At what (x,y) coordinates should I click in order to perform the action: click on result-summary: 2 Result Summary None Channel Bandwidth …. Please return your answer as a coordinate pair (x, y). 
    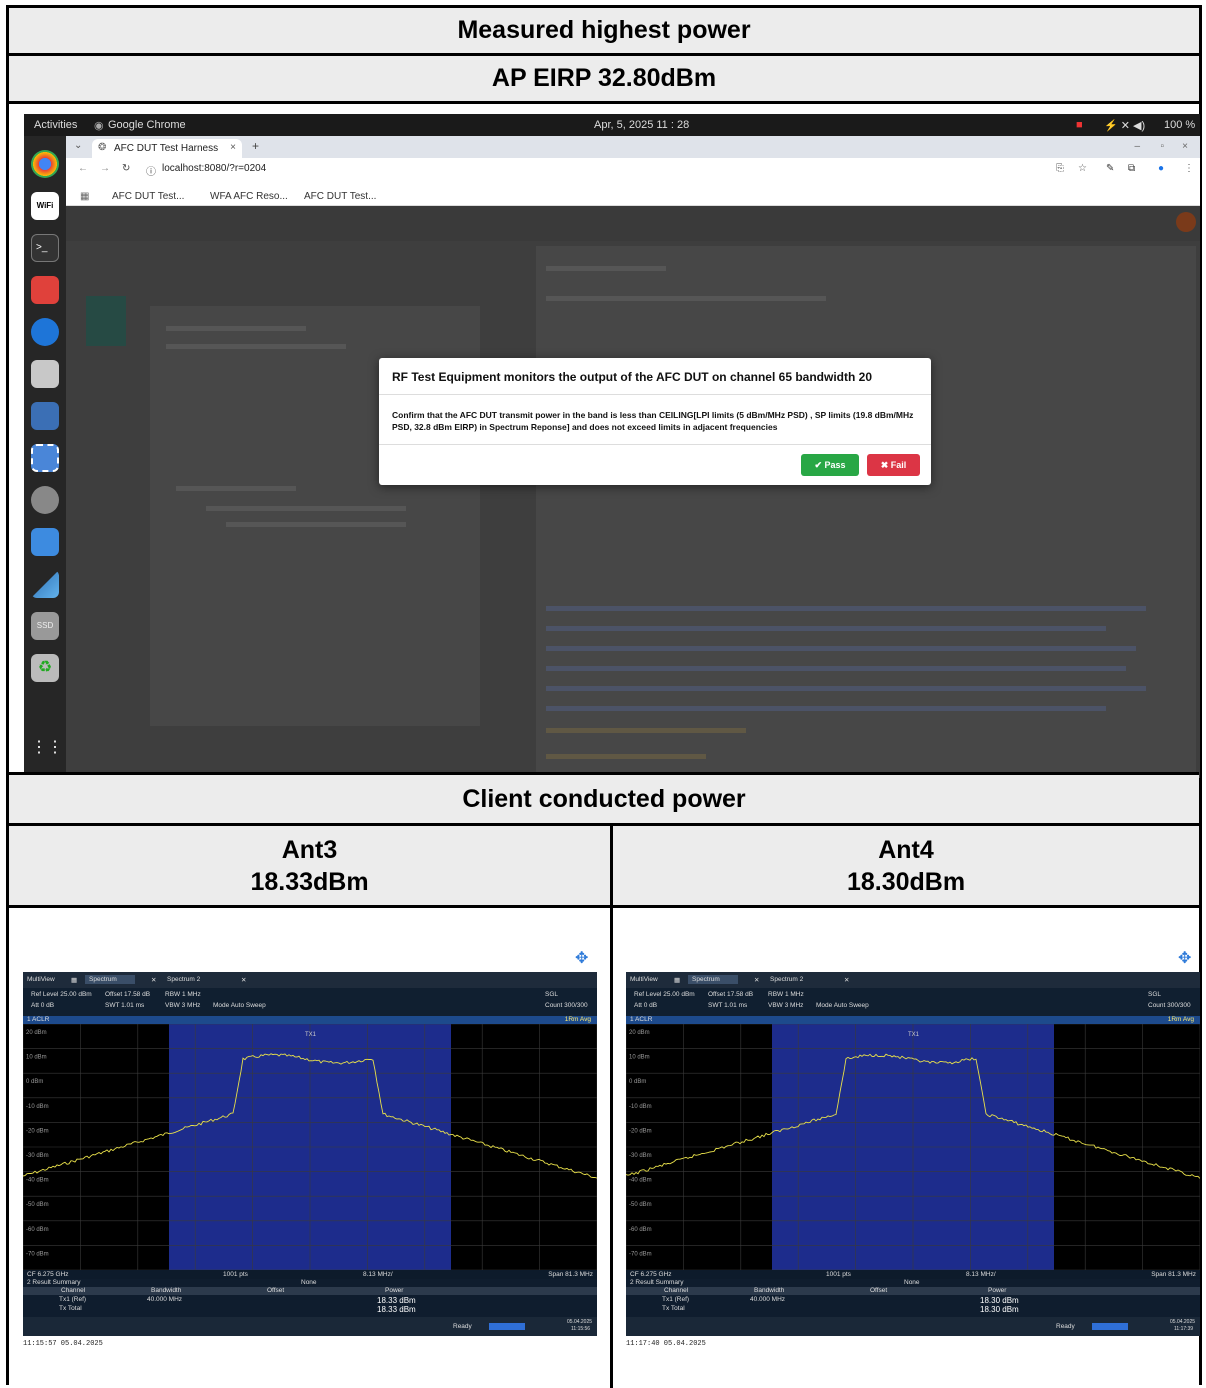
    Looking at the image, I should click on (310, 1298).